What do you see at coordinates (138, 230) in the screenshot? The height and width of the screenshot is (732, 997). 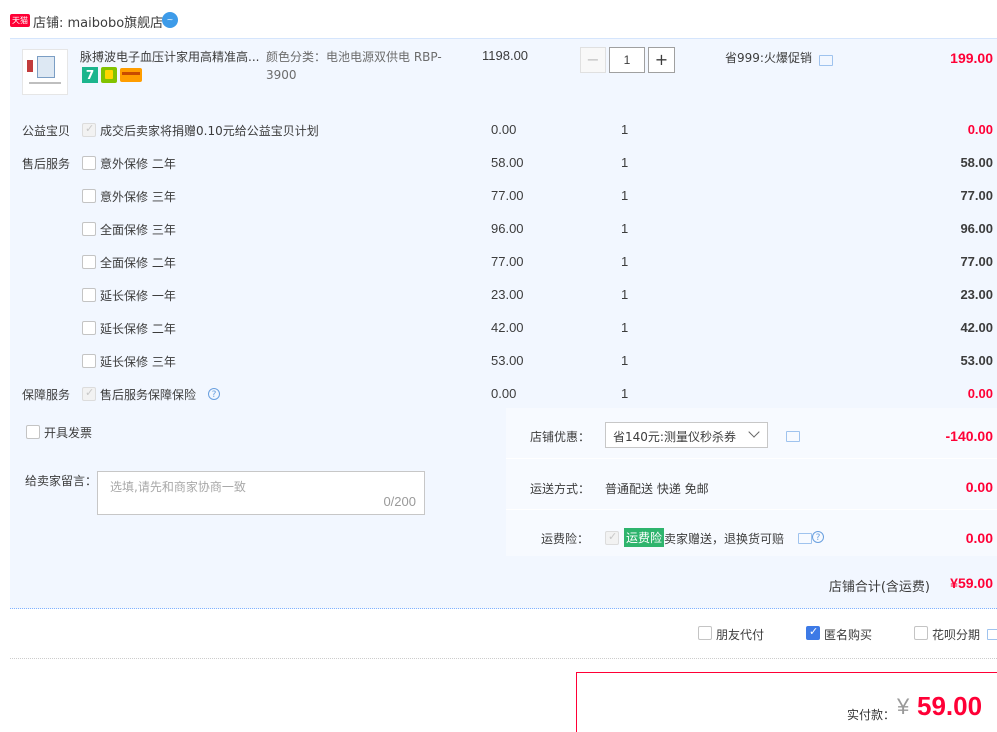 I see `addon-label: 全面保修 三年` at bounding box center [138, 230].